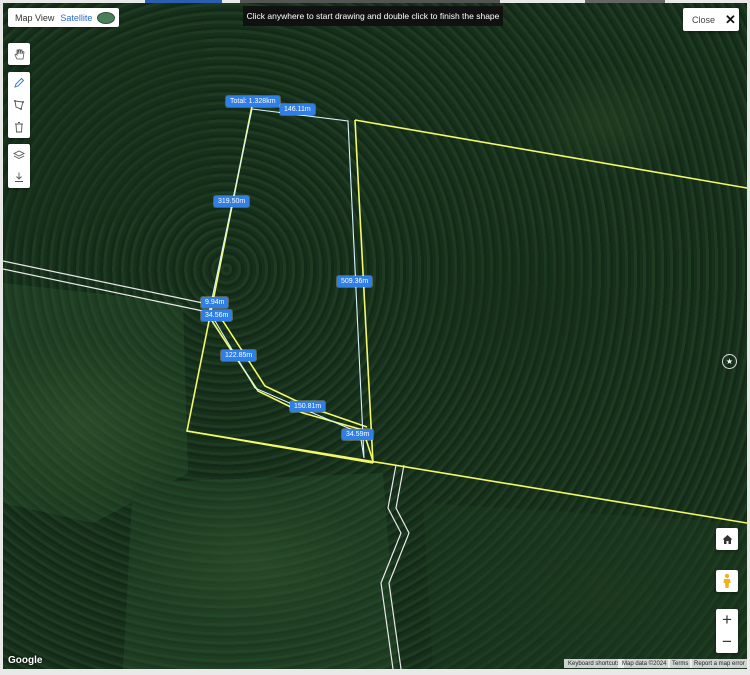  I want to click on segment-label: 509.36m, so click(355, 281).